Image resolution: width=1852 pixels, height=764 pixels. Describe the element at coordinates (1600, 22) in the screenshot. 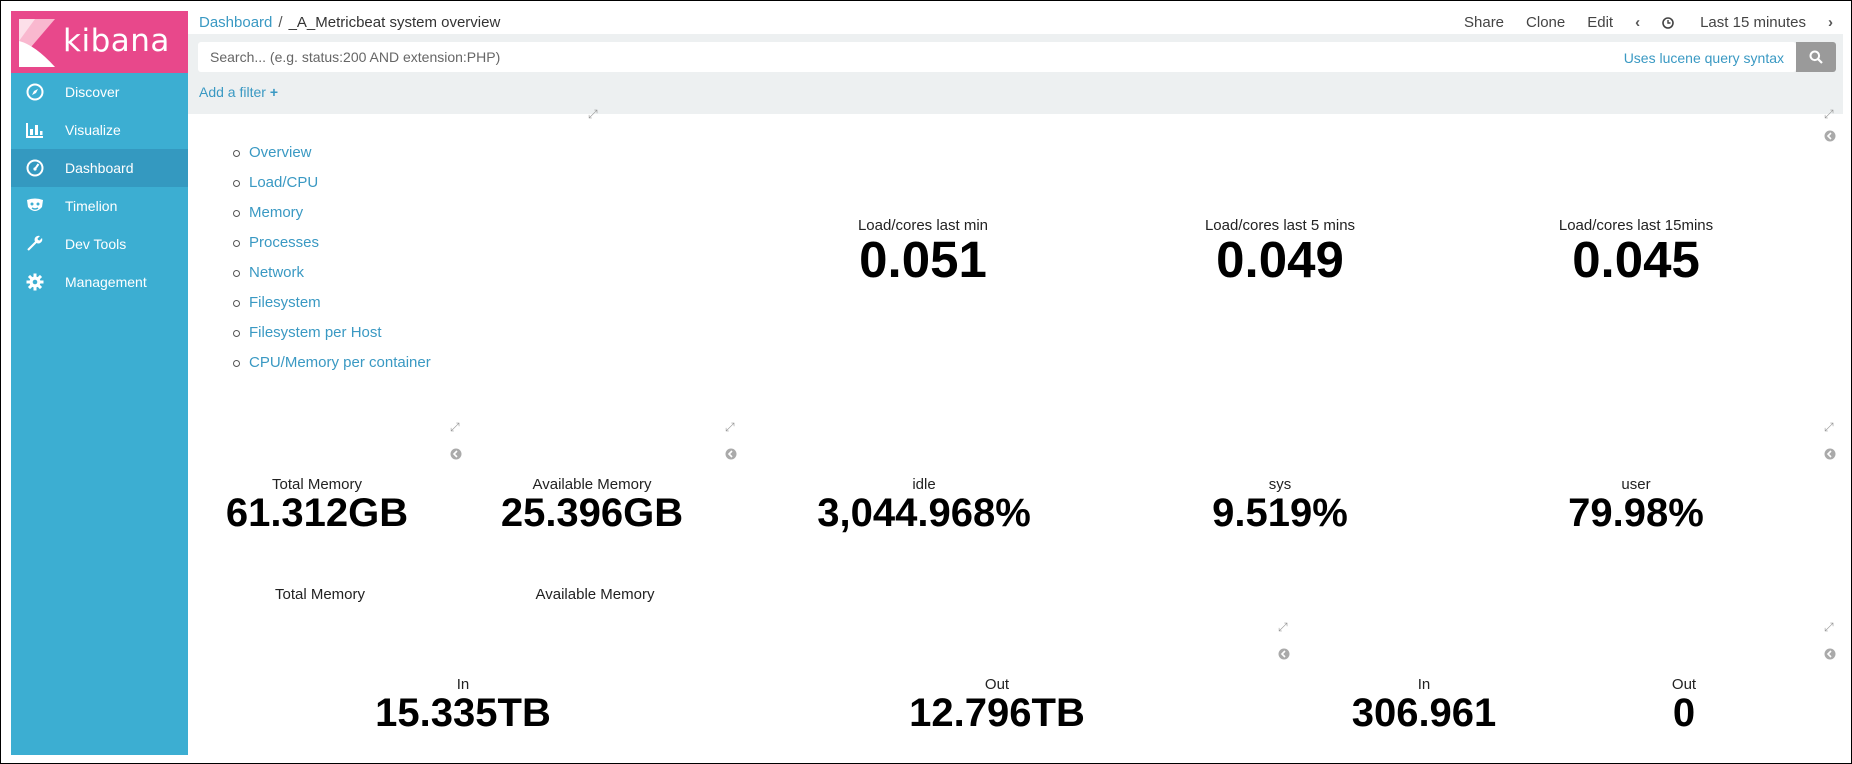

I see `edit-button: Edit` at that location.